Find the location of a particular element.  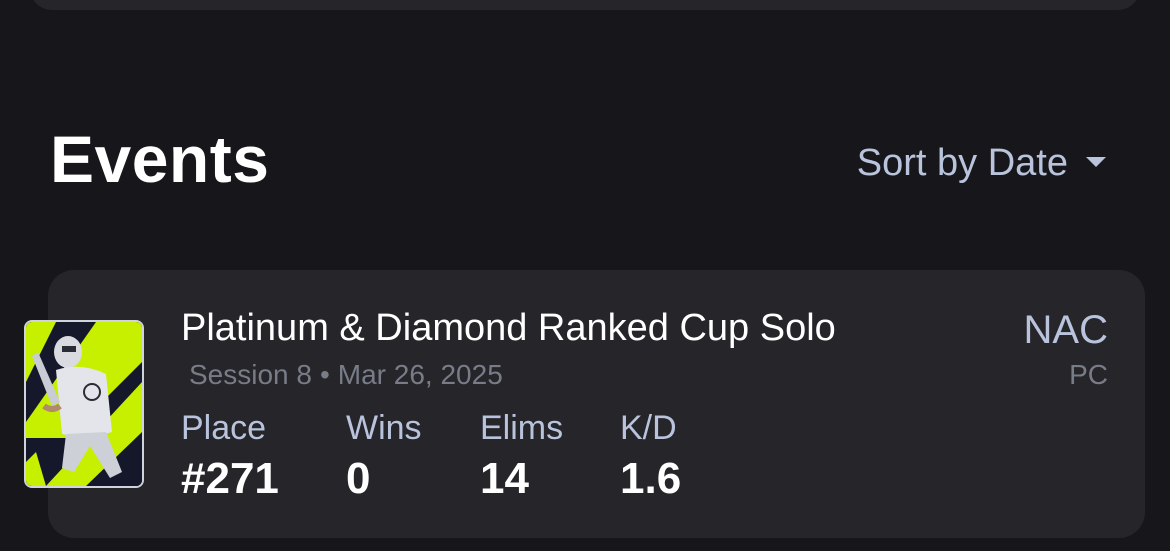

stat-label: K/D is located at coordinates (648, 428).